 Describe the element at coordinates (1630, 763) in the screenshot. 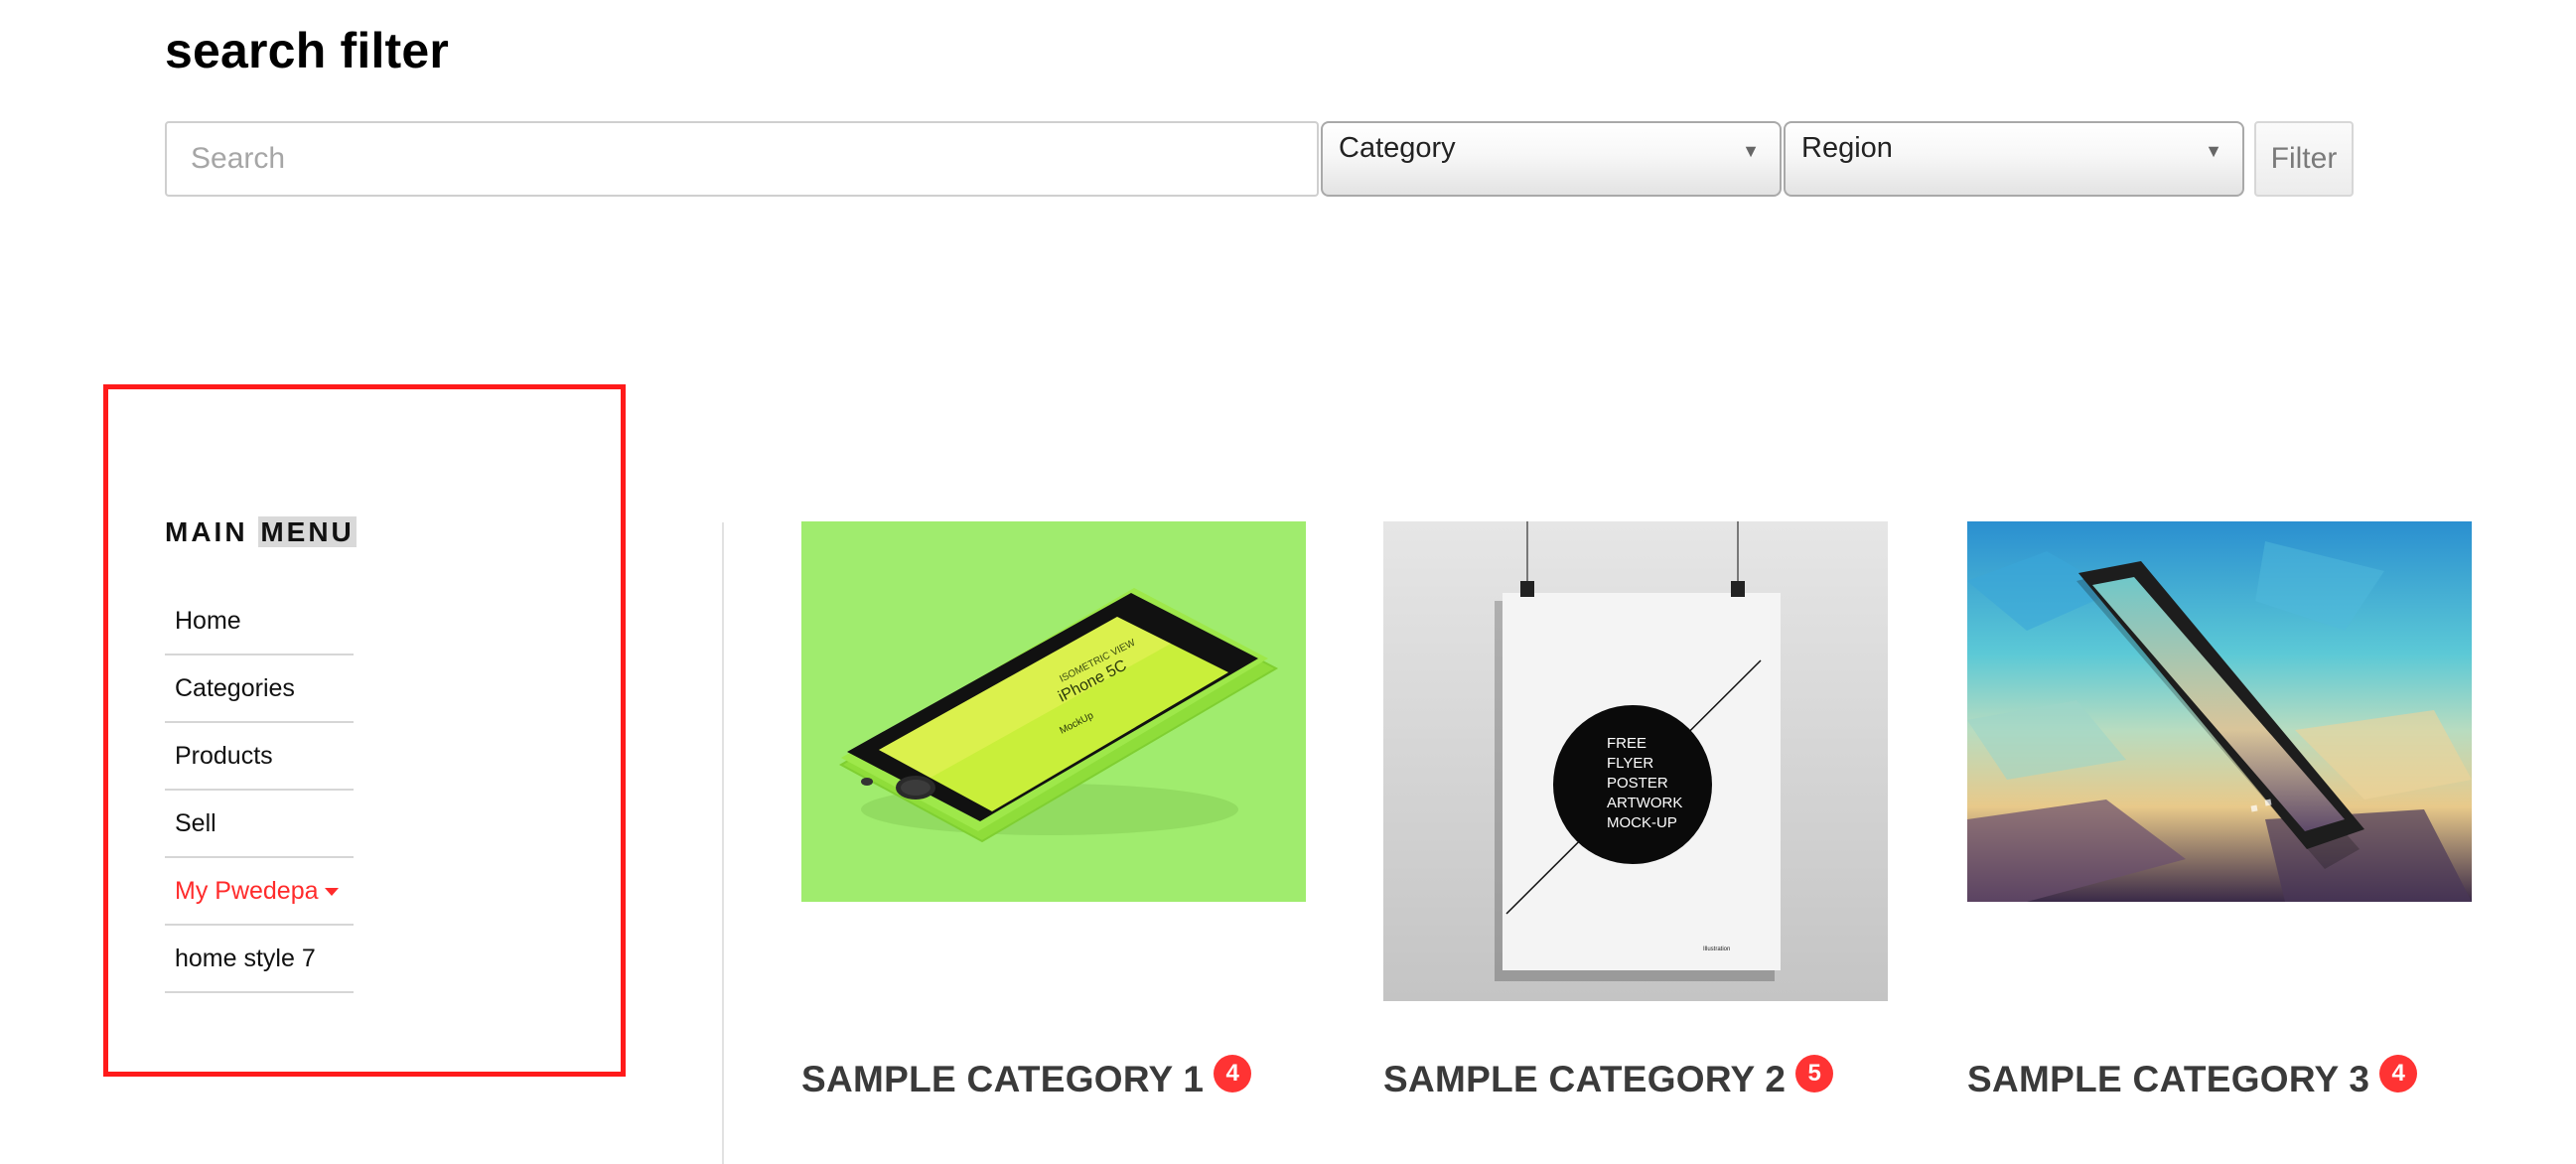

I see `poster-line2: FLYER` at that location.